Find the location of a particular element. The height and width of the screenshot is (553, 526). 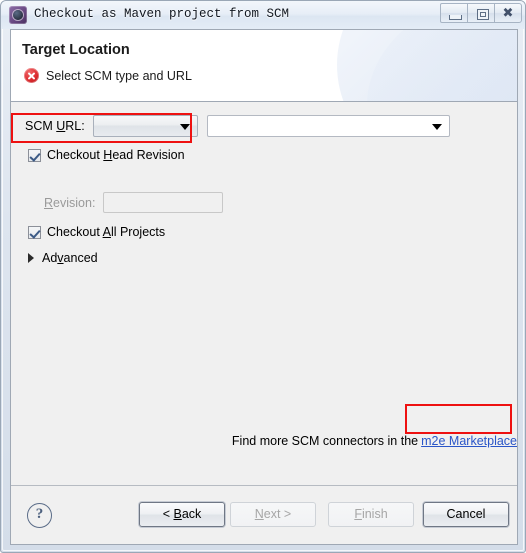

revision-row: Revision: is located at coordinates (134, 202).